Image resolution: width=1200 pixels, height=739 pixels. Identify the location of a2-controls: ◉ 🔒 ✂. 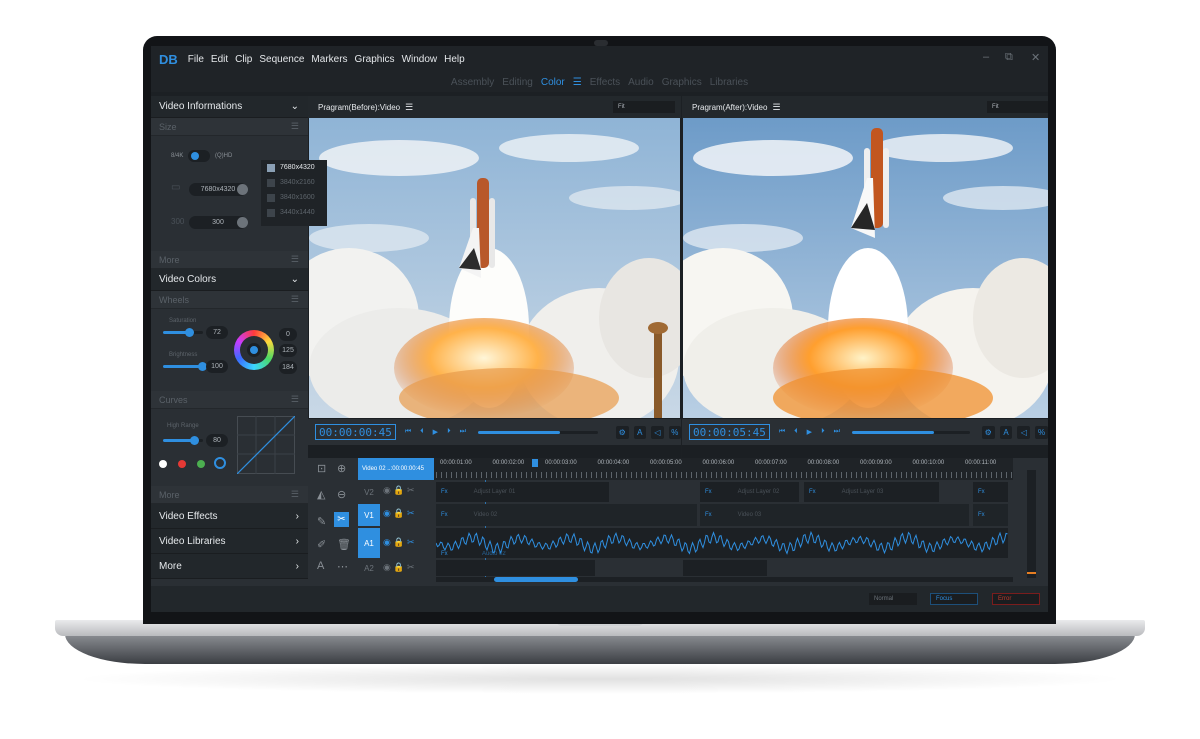
(399, 567).